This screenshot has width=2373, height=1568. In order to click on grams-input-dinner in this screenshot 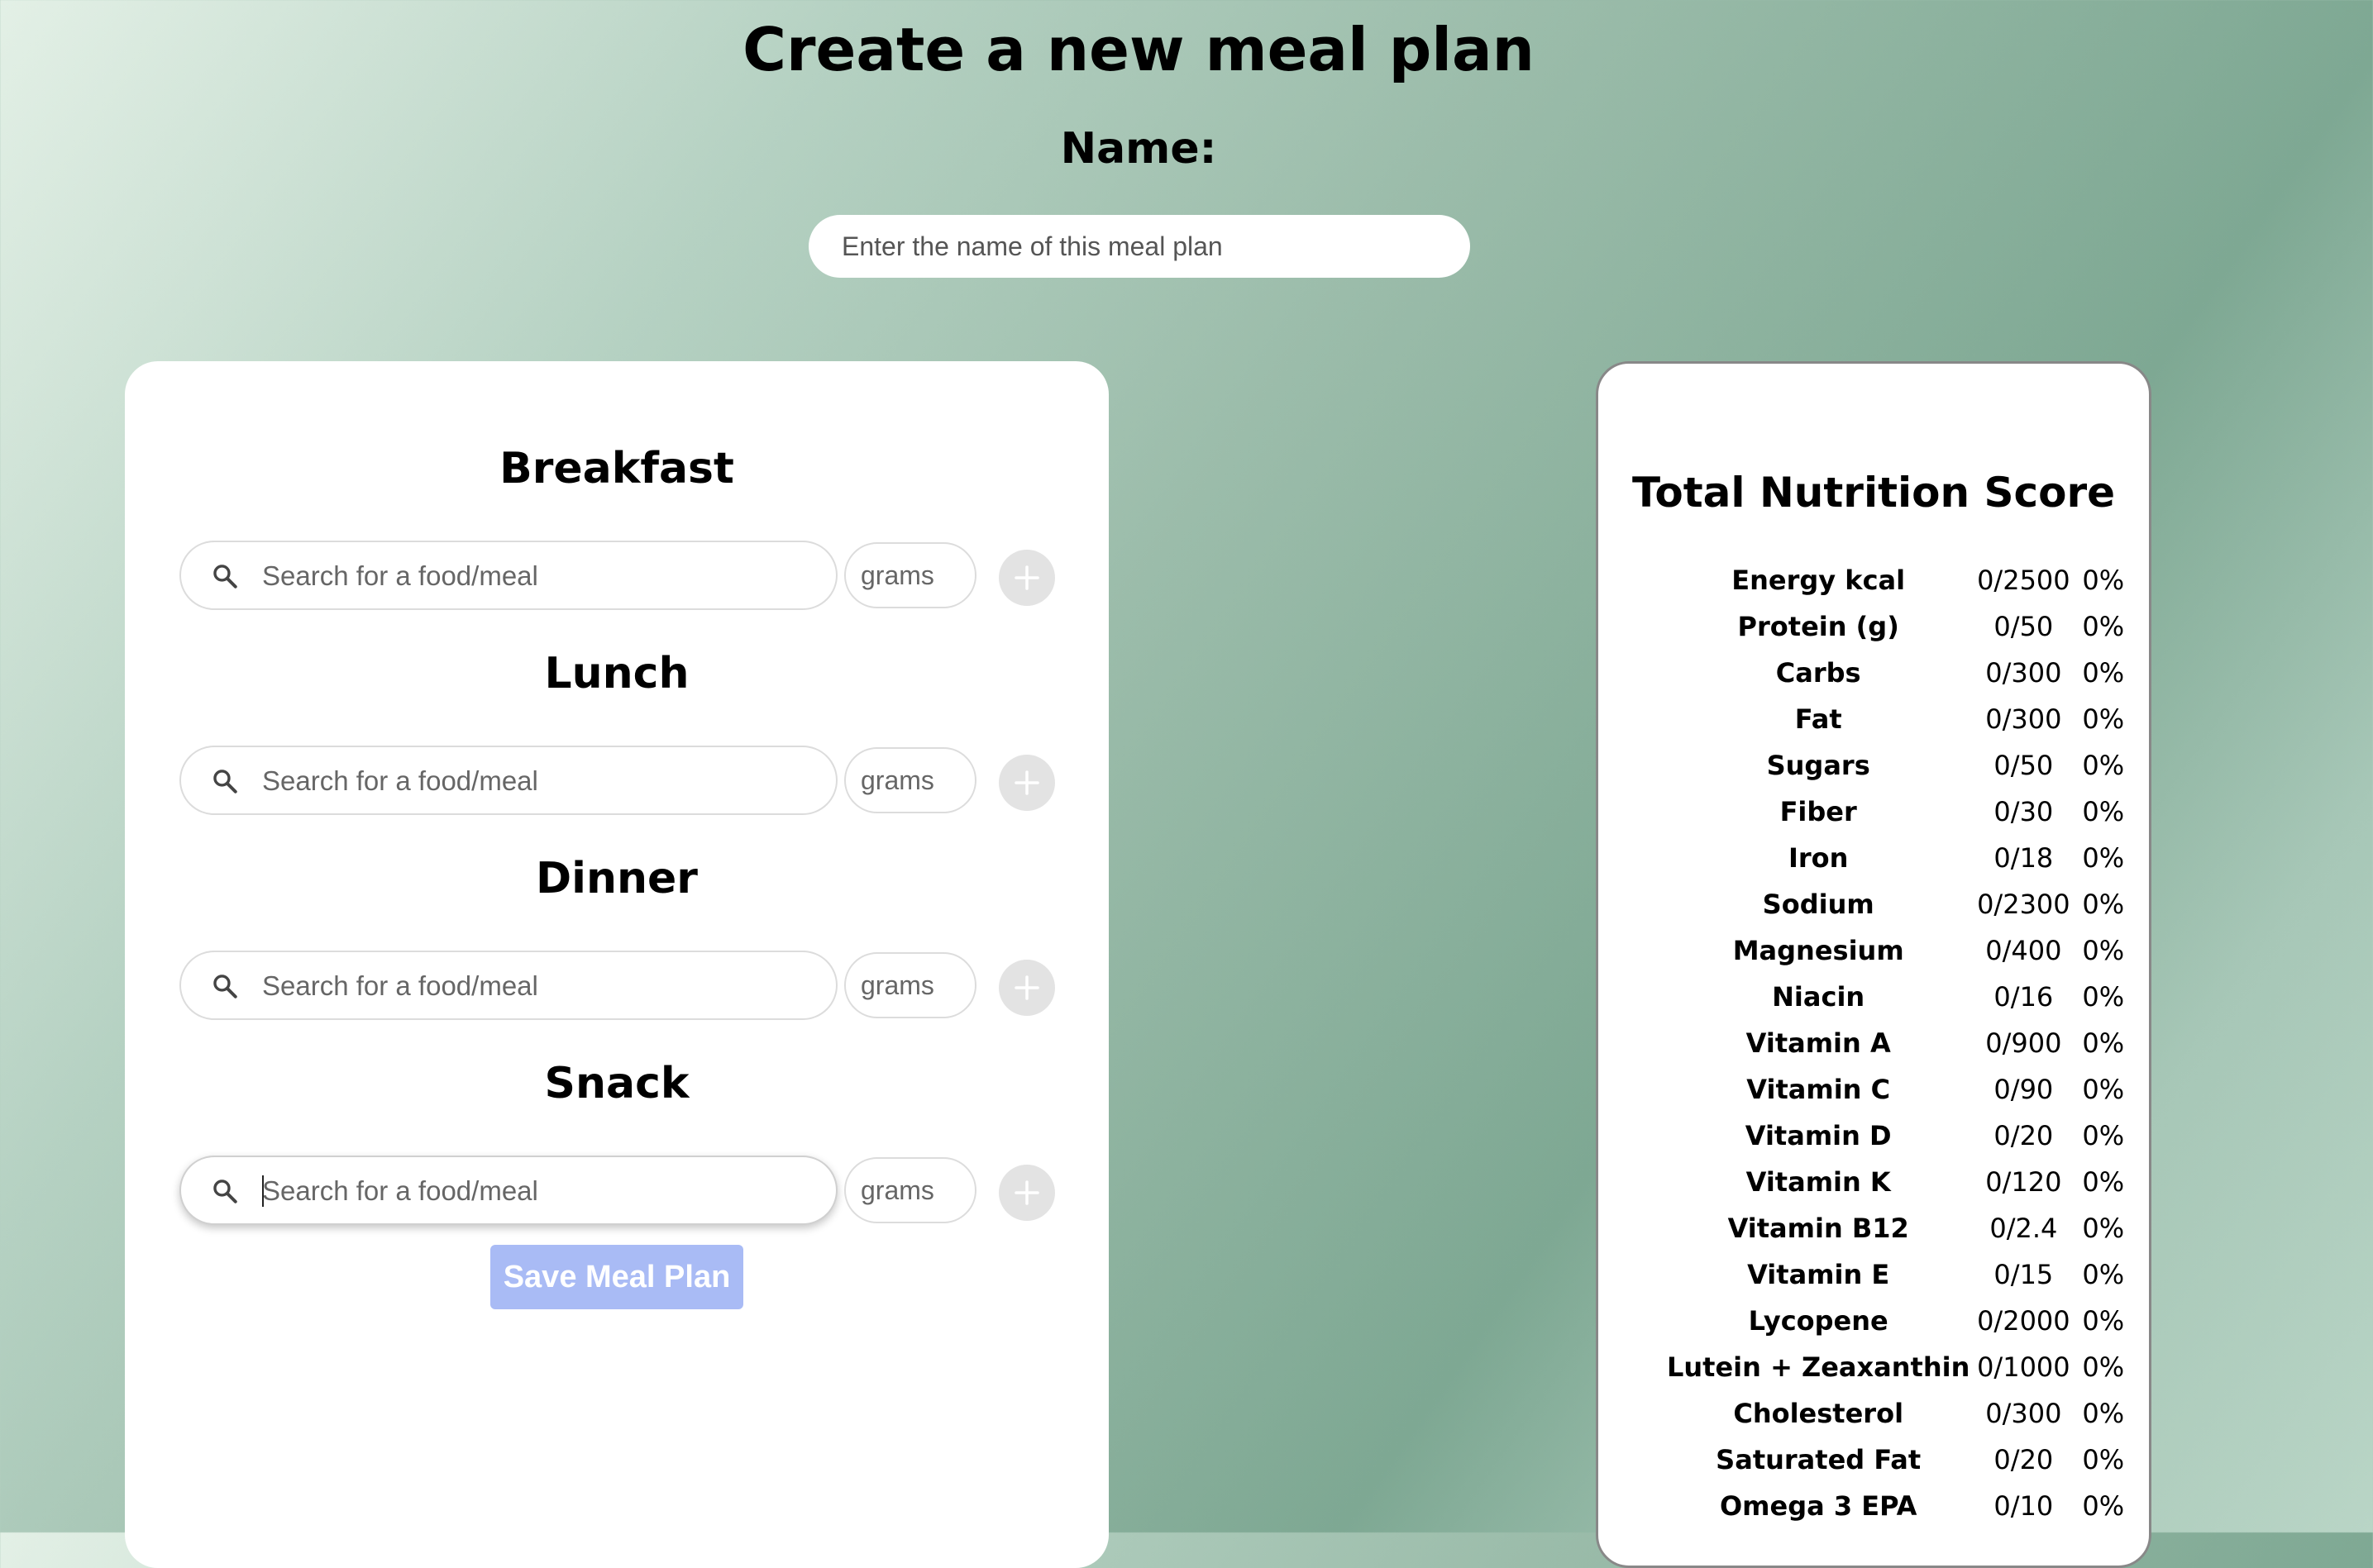, I will do `click(910, 985)`.